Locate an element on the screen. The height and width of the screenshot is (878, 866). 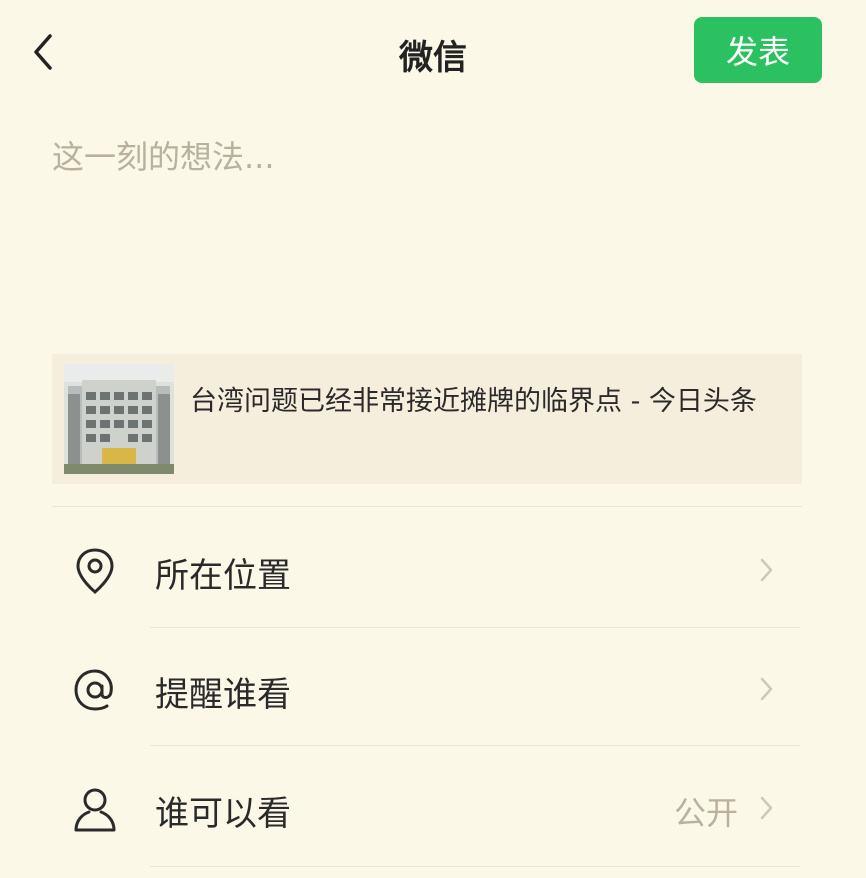
location-row: 所在位置 is located at coordinates (427, 569).